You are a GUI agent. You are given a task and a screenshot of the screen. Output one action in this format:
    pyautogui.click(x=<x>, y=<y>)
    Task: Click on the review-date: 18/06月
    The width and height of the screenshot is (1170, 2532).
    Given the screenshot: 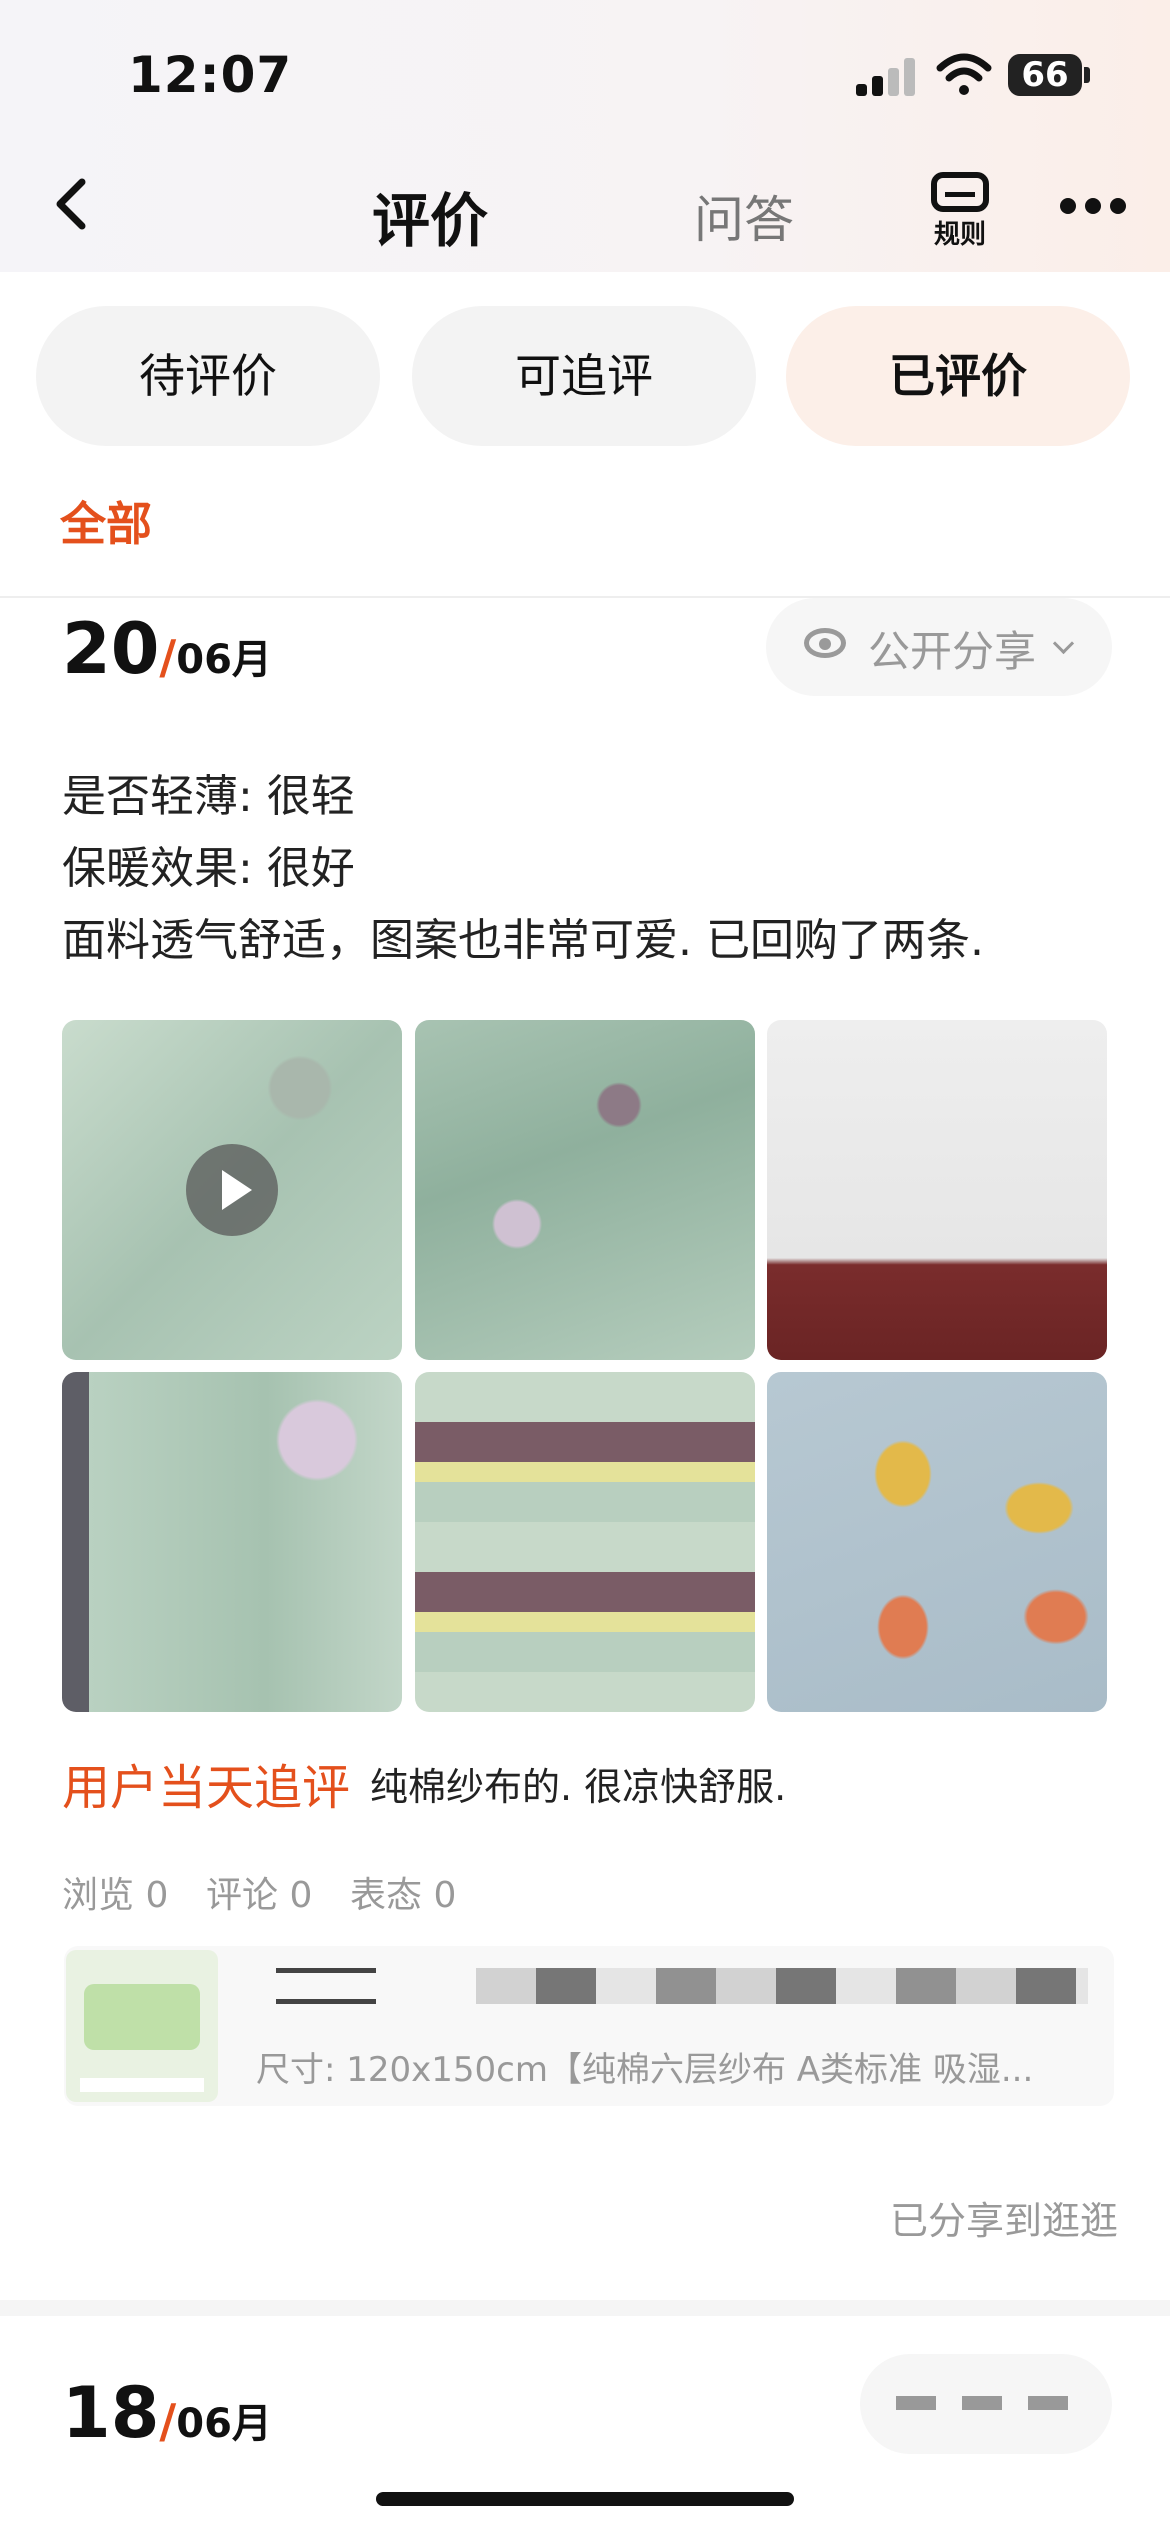 What is the action you would take?
    pyautogui.click(x=167, y=2413)
    